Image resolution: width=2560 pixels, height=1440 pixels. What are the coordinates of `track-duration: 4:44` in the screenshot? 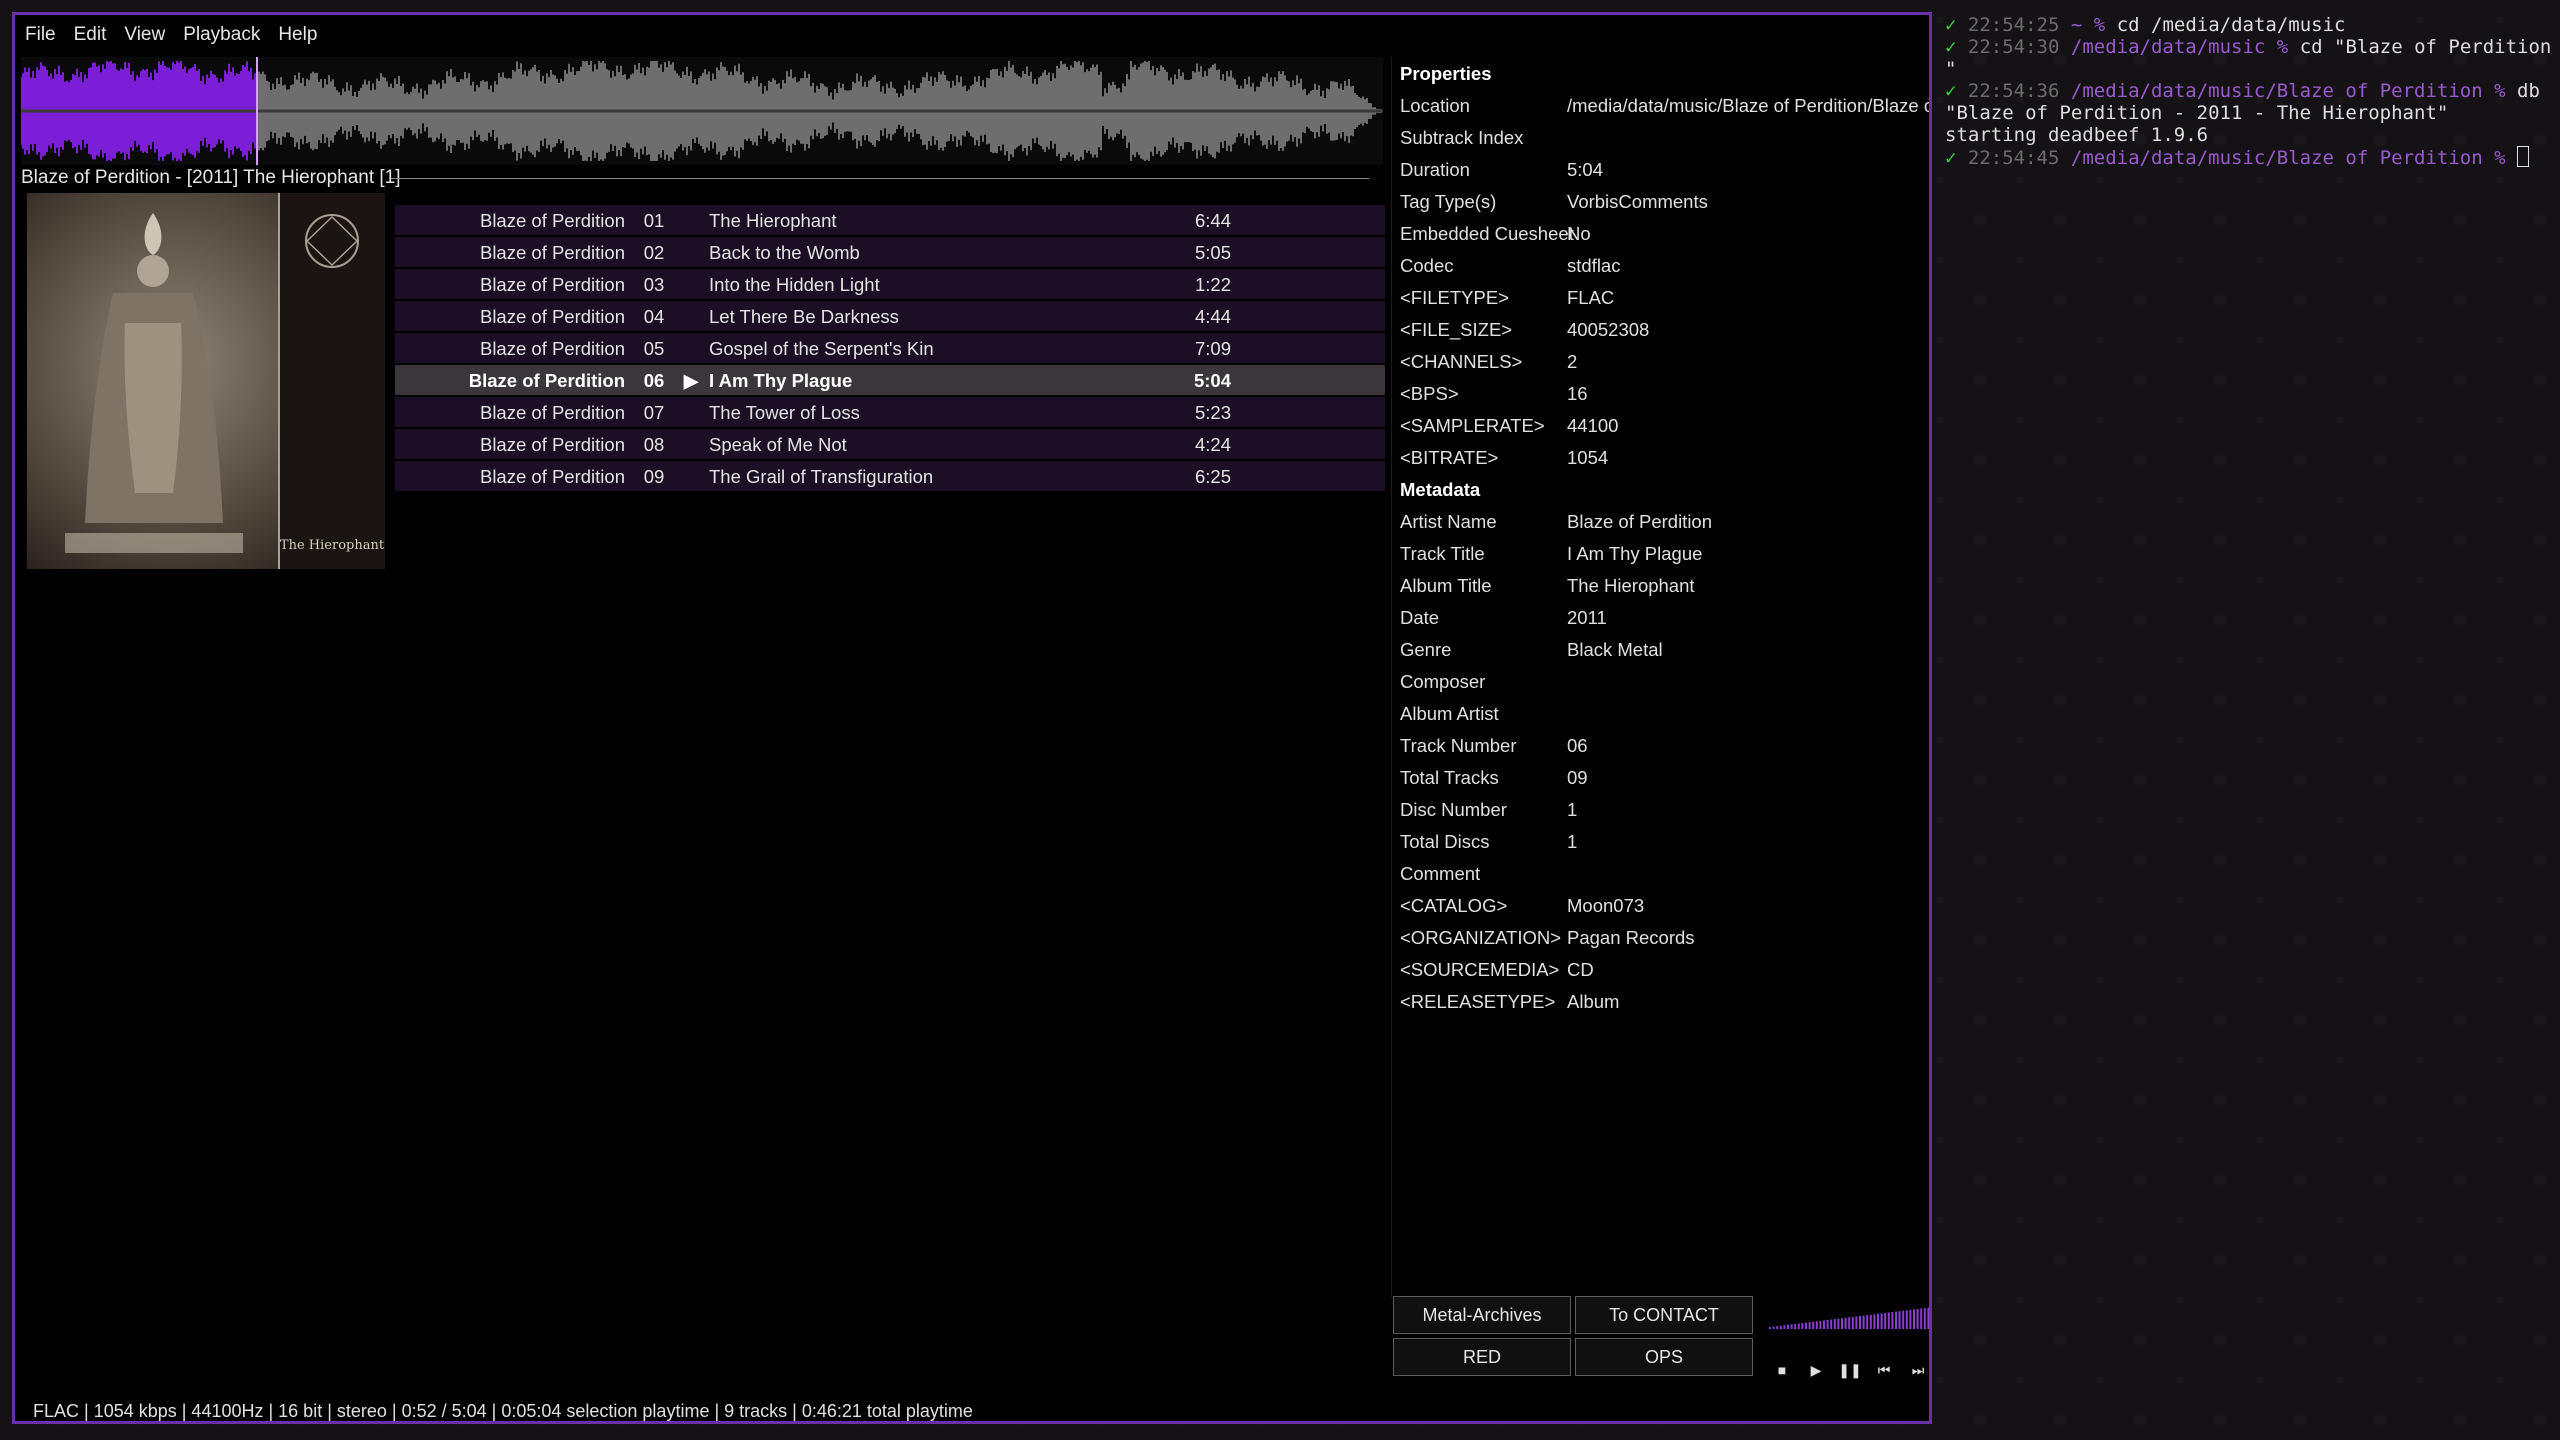 It's located at (1212, 316).